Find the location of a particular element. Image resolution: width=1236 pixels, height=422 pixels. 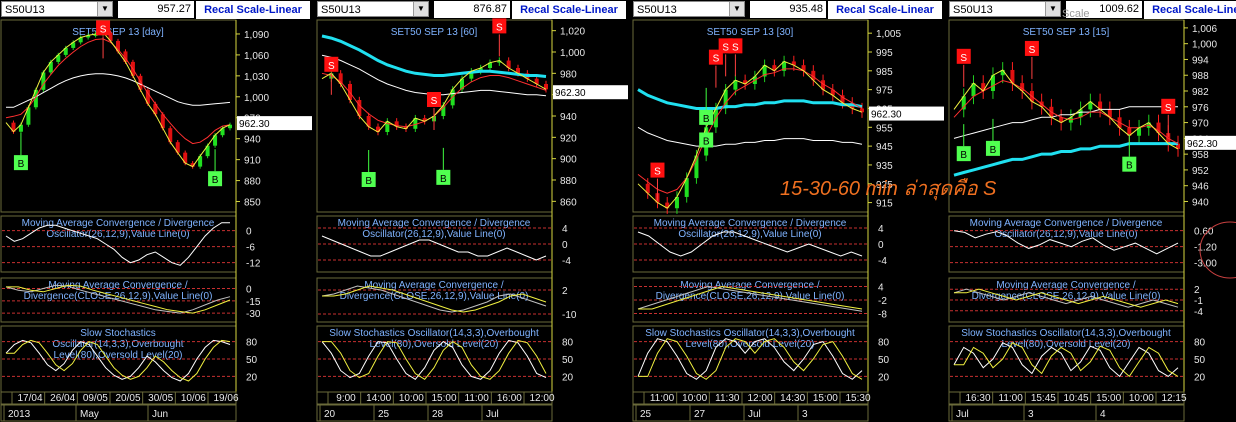

price-tick-label: 1,006 is located at coordinates (1204, 29).